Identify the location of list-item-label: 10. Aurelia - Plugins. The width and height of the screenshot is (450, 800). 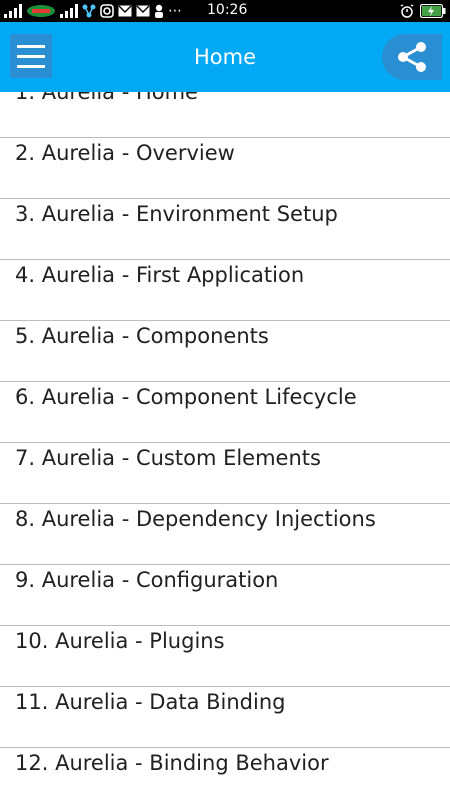
(120, 641).